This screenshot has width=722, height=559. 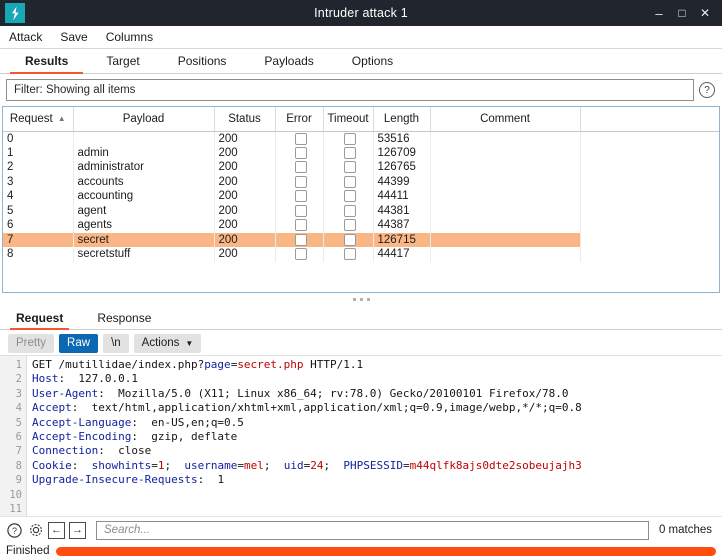 What do you see at coordinates (31, 37) in the screenshot?
I see `menu-item-attack: Attack` at bounding box center [31, 37].